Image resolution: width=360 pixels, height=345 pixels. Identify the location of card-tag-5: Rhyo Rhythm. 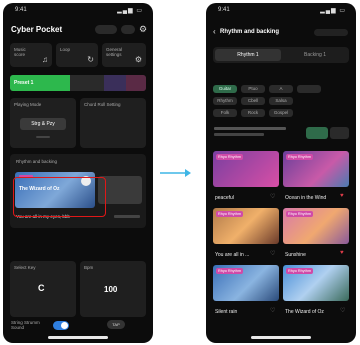
(230, 271).